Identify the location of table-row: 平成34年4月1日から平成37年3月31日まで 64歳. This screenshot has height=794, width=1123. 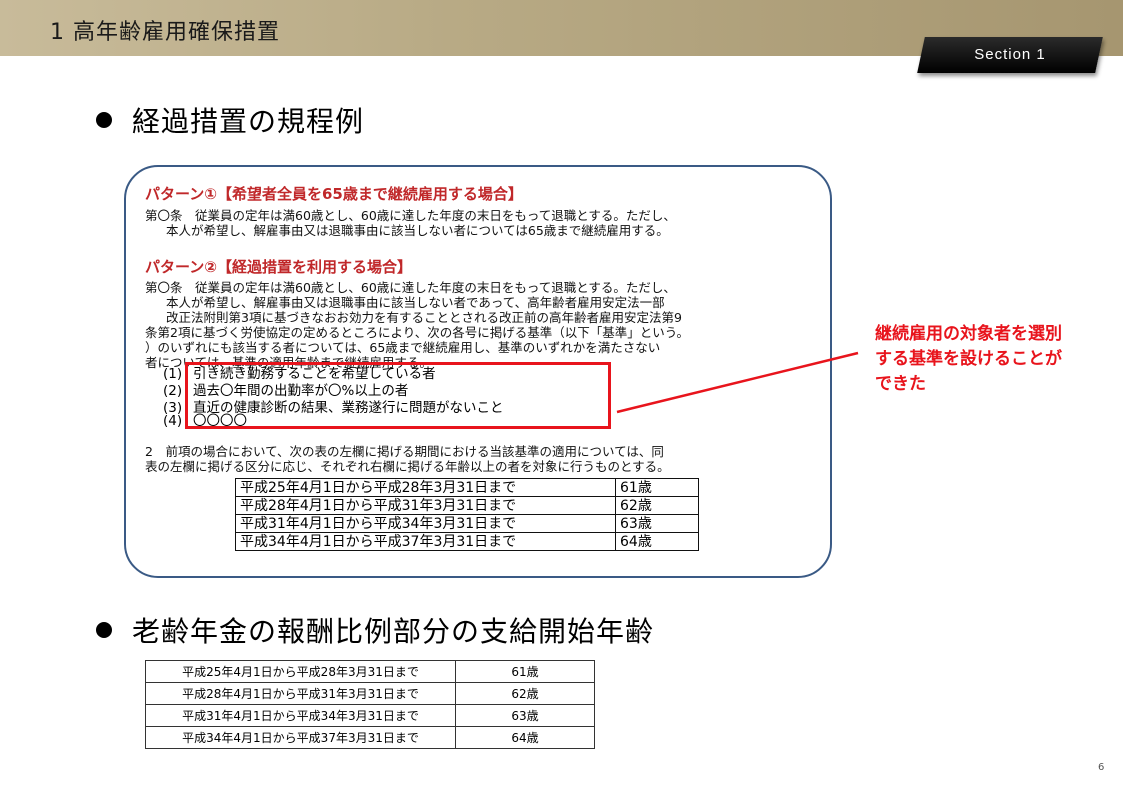
(370, 737).